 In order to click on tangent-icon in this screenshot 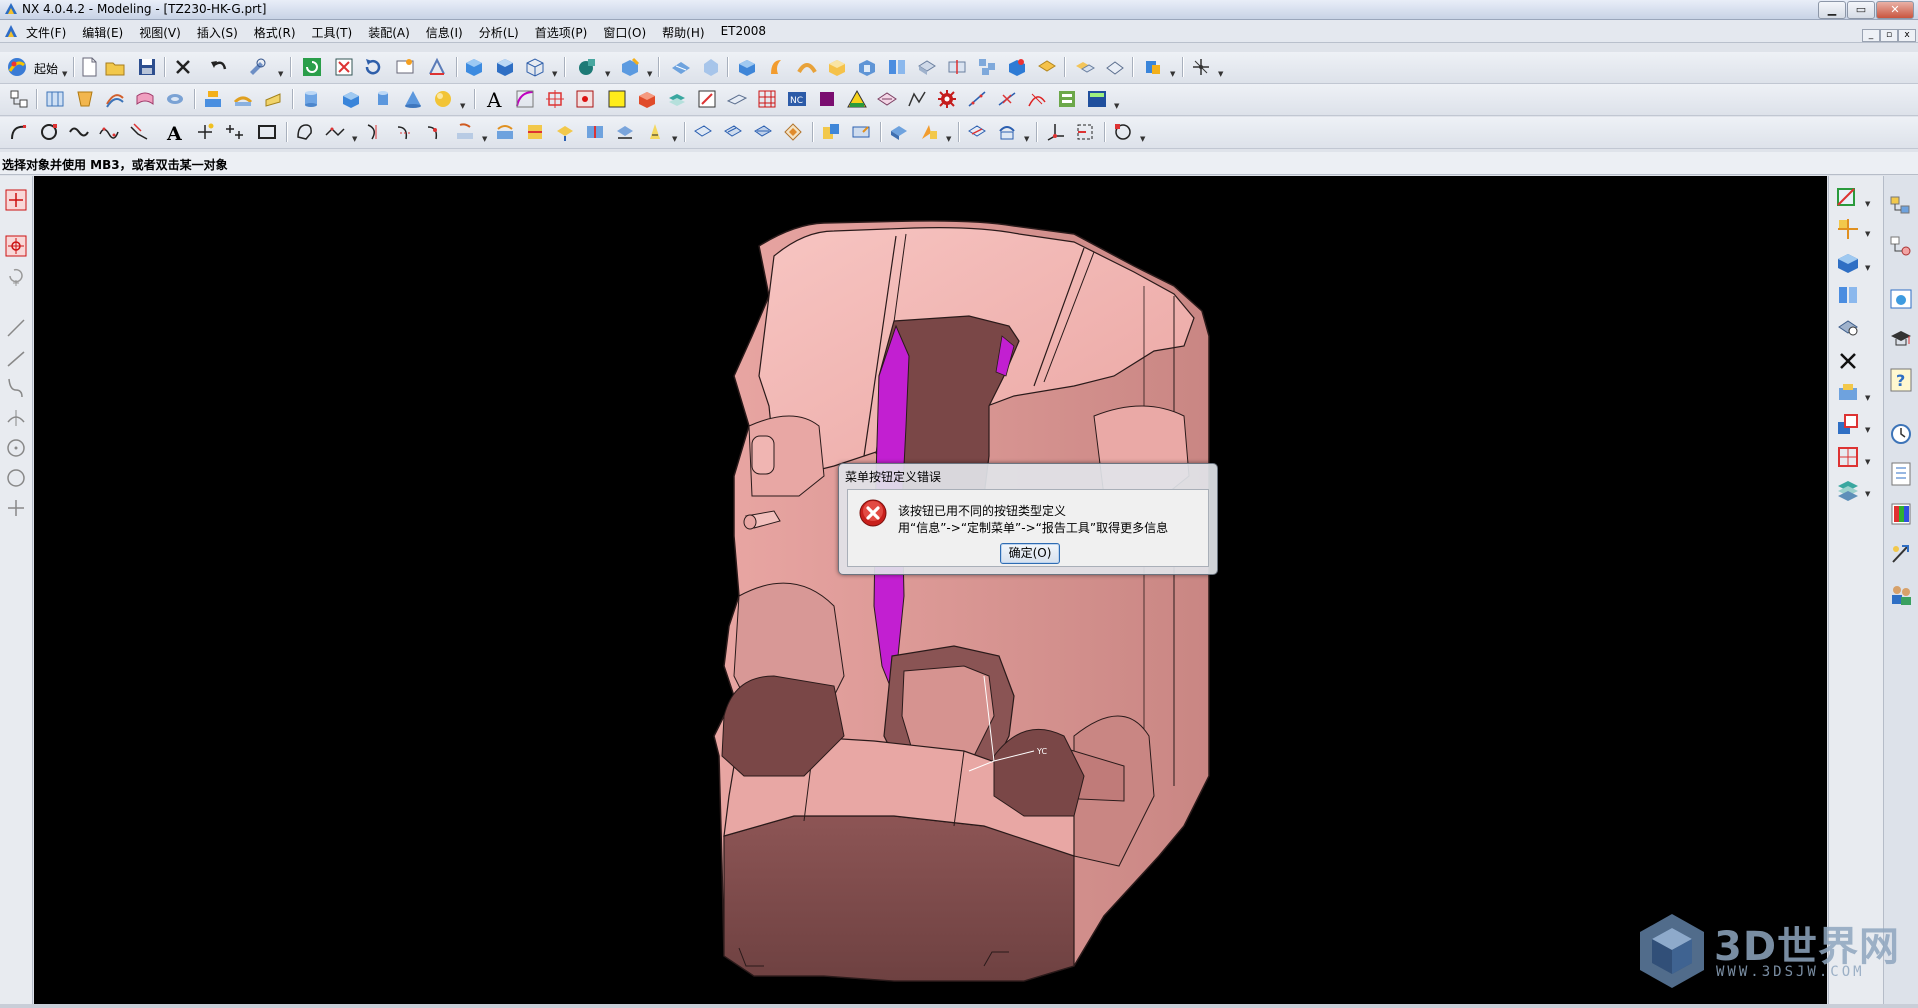, I will do `click(16, 418)`.